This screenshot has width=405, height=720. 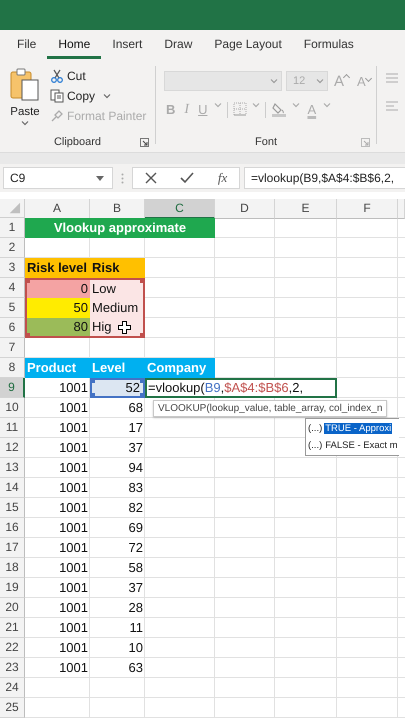 I want to click on copy-button: Copy, so click(x=73, y=96).